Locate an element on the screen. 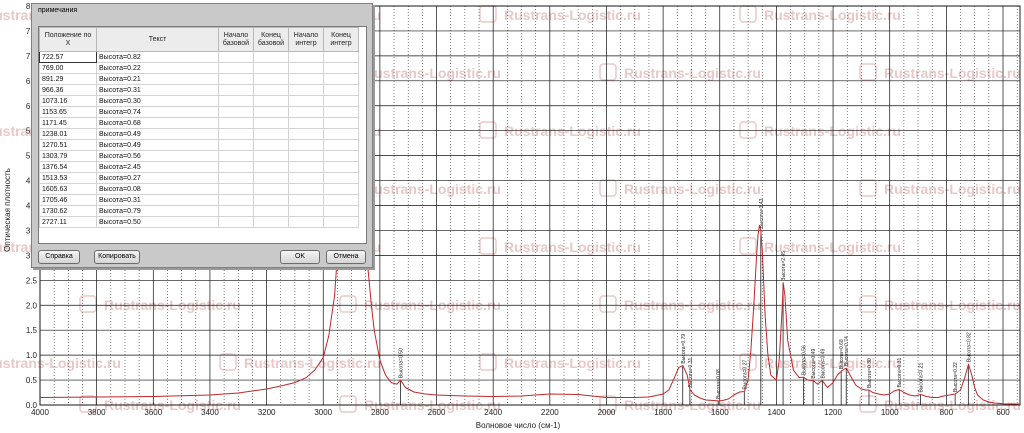  cell-position: 1705.46 is located at coordinates (68, 200).